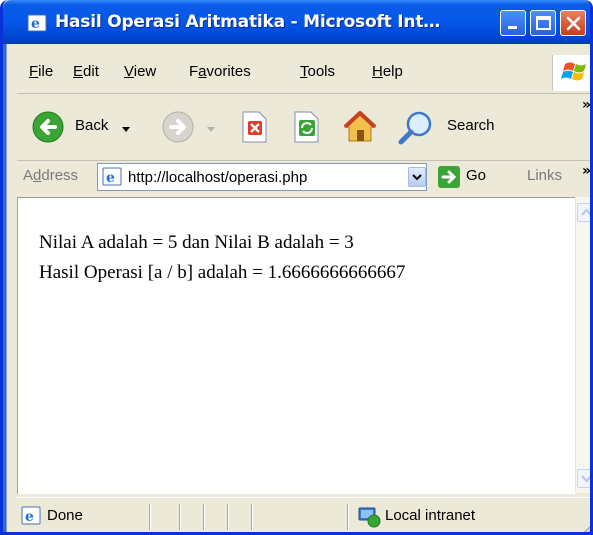  I want to click on search-button, so click(416, 129).